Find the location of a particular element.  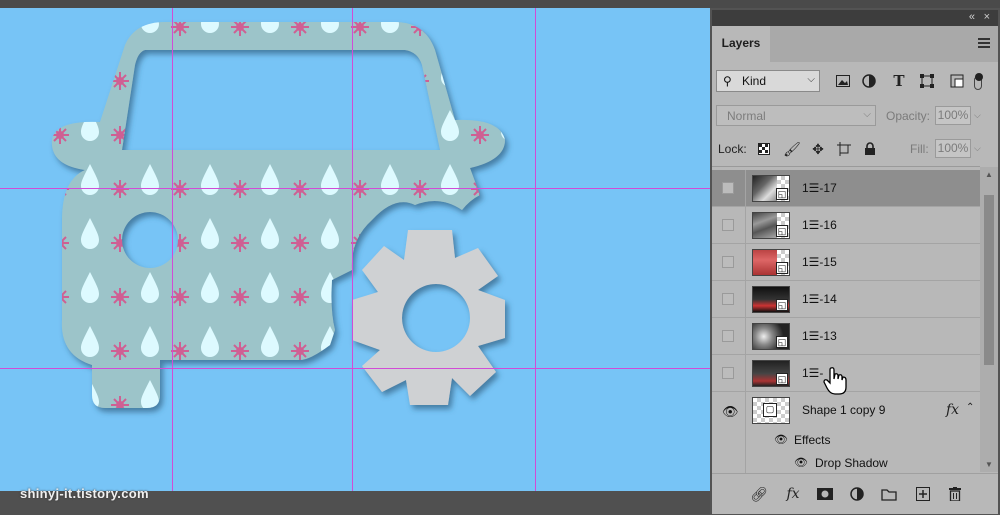

layer-name: 1☰-16 is located at coordinates (819, 225).